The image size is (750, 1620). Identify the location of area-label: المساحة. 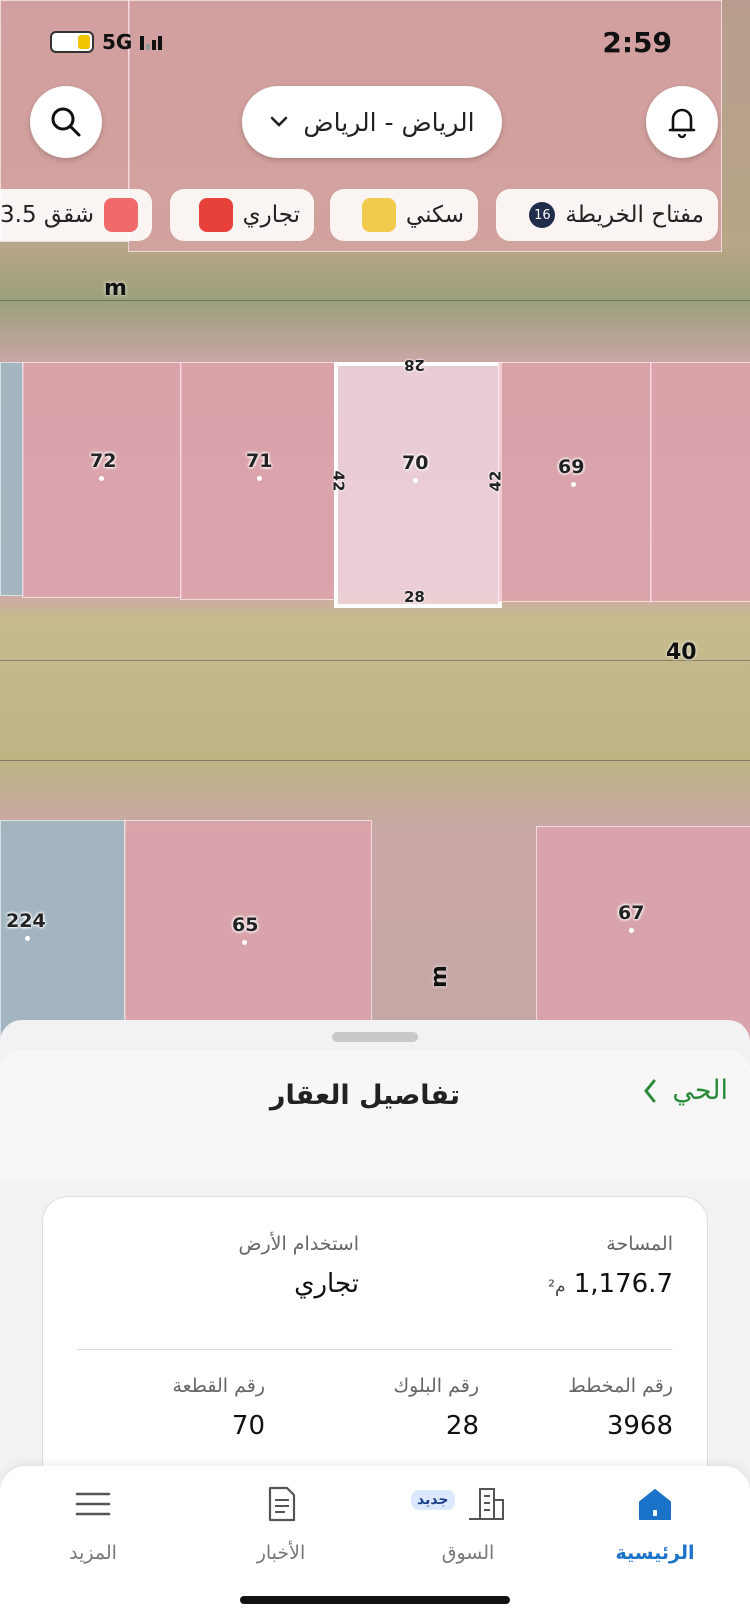
(639, 1244).